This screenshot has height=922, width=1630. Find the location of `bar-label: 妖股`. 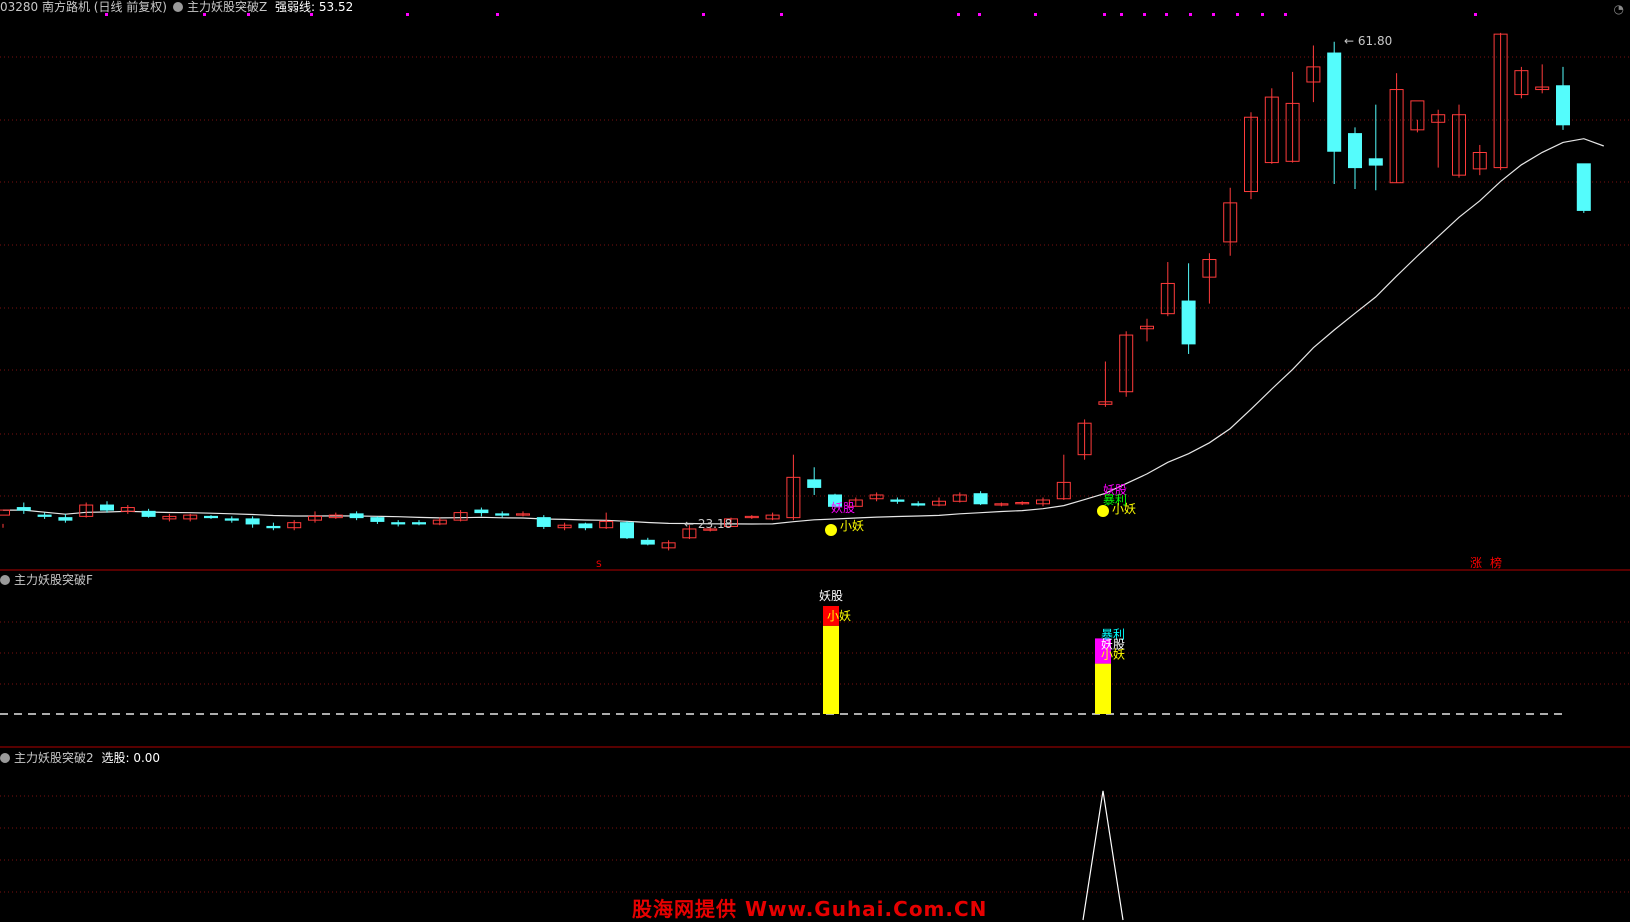

bar-label: 妖股 is located at coordinates (831, 596).